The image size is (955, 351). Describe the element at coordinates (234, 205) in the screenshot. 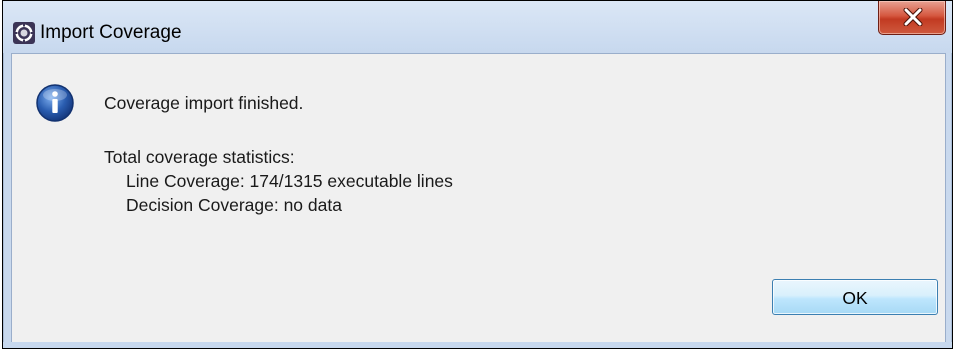

I see `decision-coverage-text: Decision Coverage: no data` at that location.